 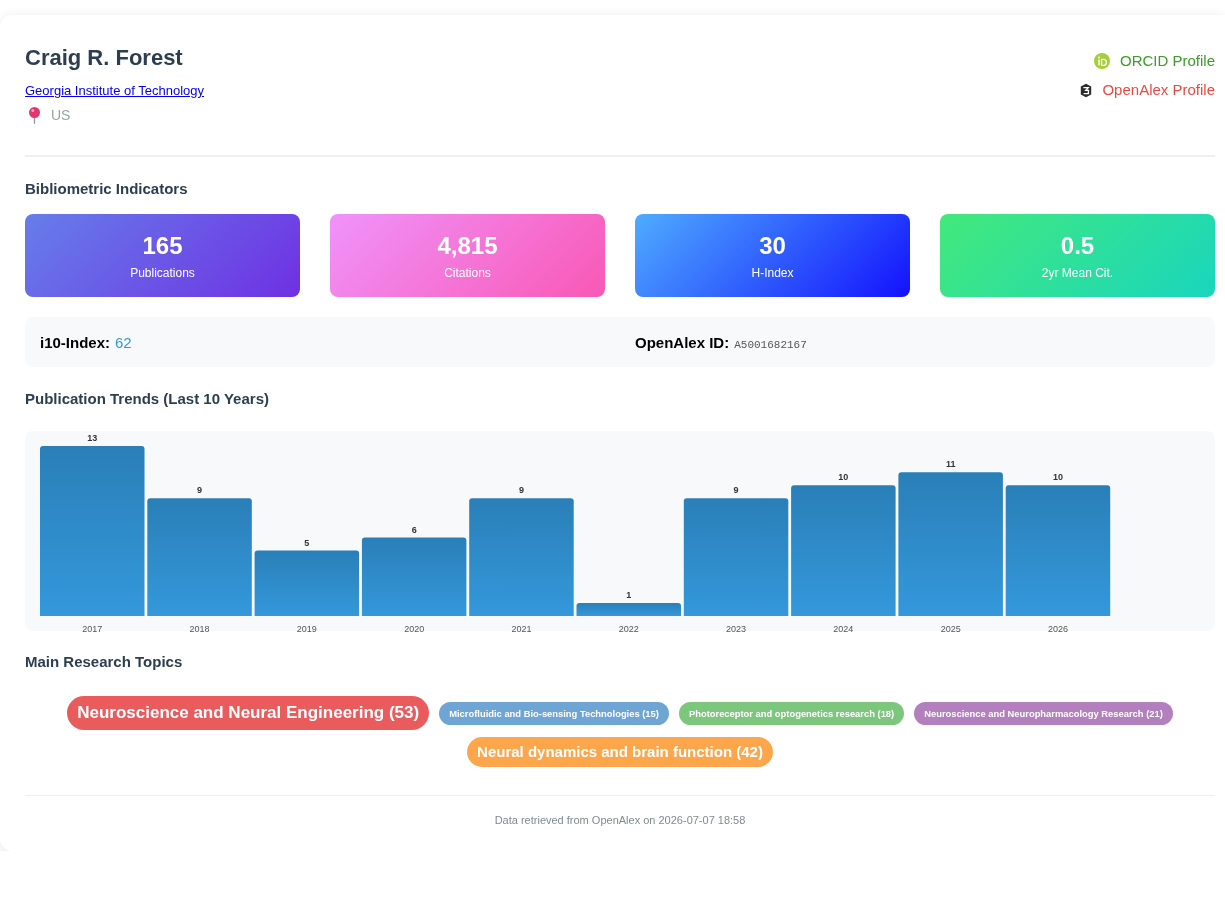 What do you see at coordinates (772, 273) in the screenshot?
I see `metric-label: H-Index` at bounding box center [772, 273].